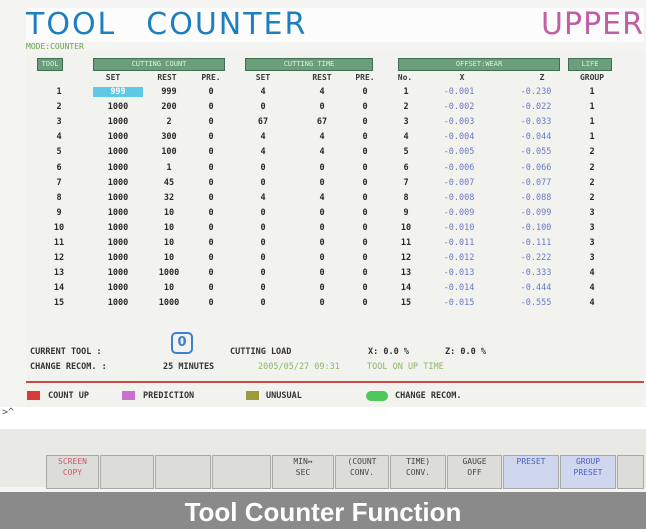  I want to click on table-cell-x: -0.003, so click(459, 122).